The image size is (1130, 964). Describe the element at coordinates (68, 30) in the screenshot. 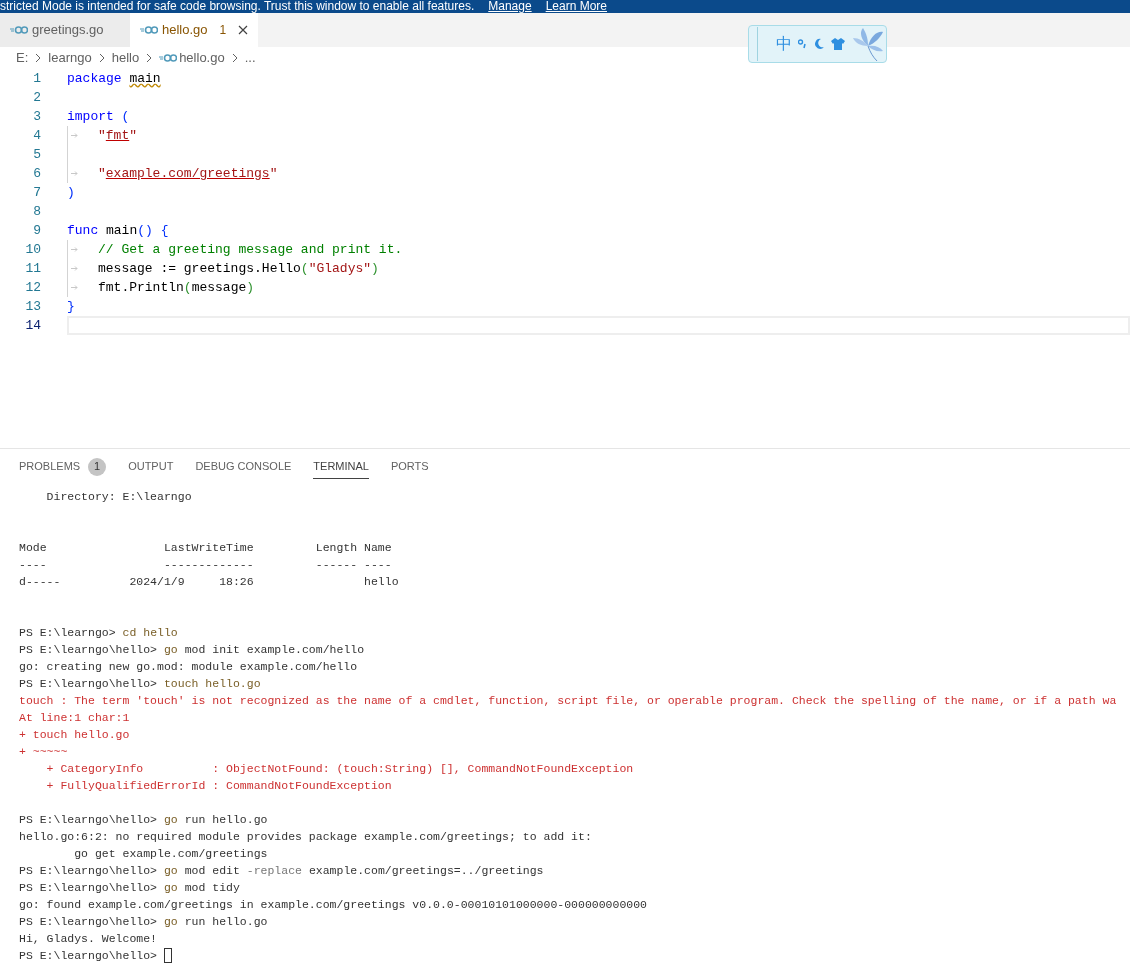

I see `tab-label: greetings.go` at that location.